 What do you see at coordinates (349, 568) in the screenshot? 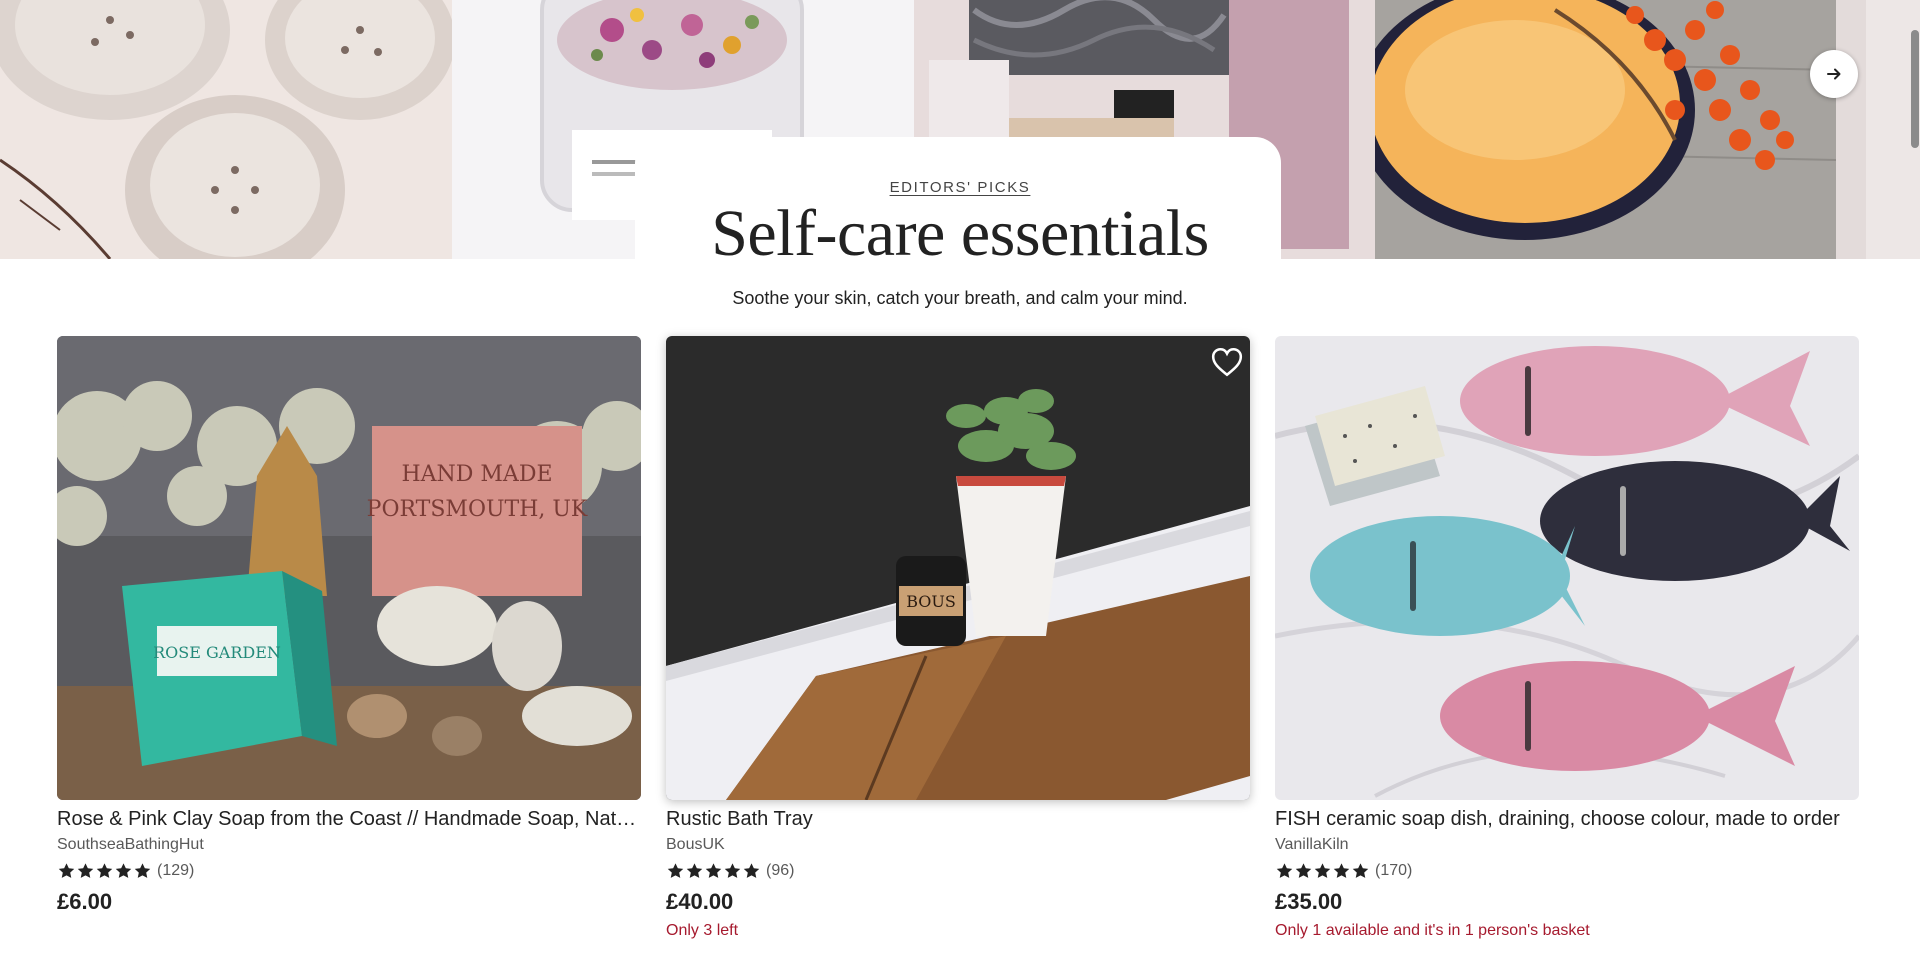
I see `listing-photo-rose-soap: HAND MADE PORTSMOUTH, UK ROSE GARDEN` at bounding box center [349, 568].